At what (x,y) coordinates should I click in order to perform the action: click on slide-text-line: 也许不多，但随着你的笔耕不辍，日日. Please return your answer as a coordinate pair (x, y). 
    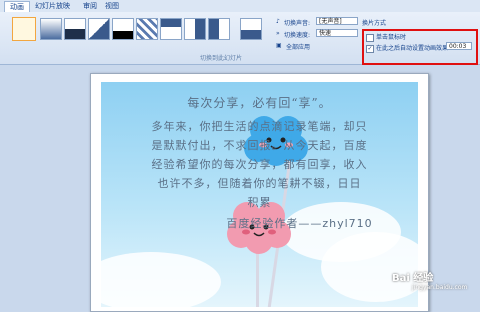
    Looking at the image, I should click on (259, 183).